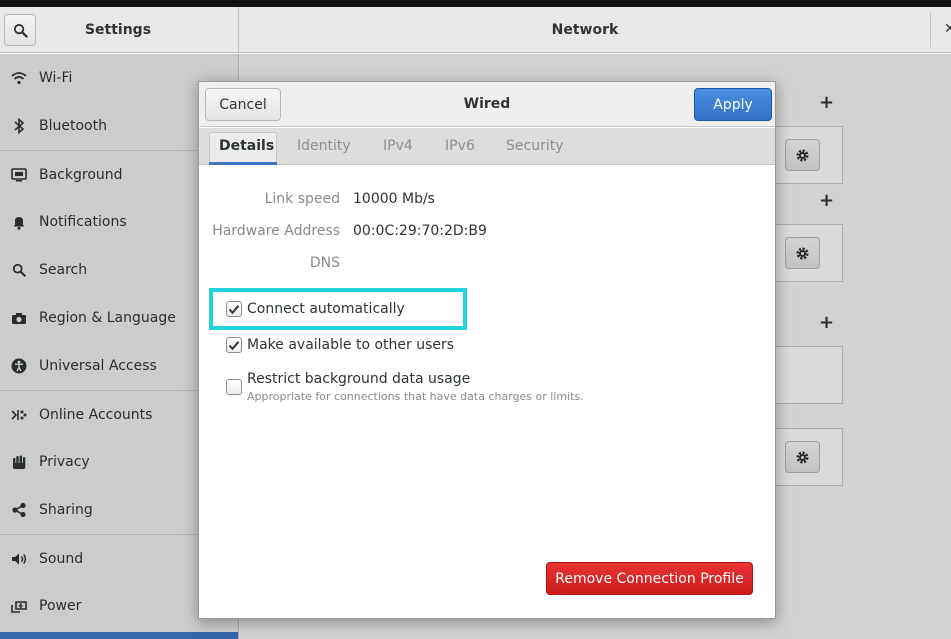 The height and width of the screenshot is (639, 951). Describe the element at coordinates (302, 199) in the screenshot. I see `link-speed-label: Link speed` at that location.